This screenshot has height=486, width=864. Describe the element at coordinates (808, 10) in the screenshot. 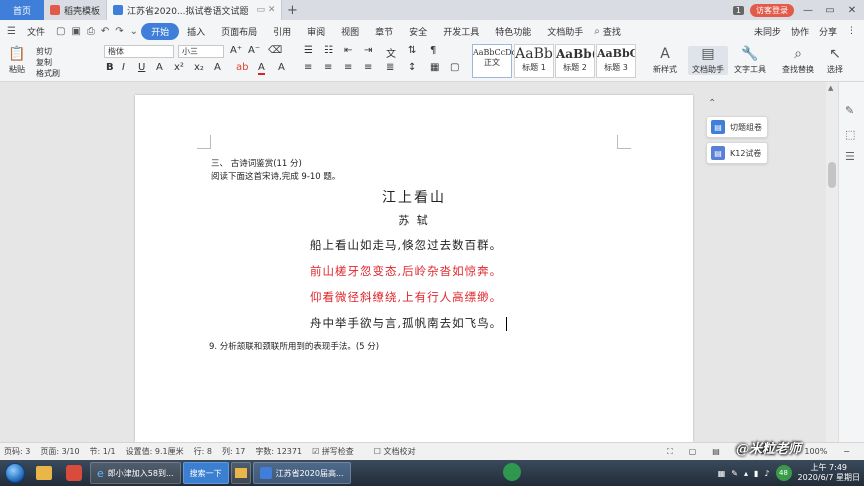

I see `minimize-icon: —` at that location.